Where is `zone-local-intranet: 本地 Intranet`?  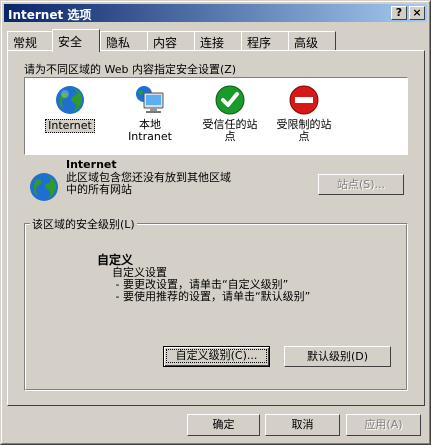
zone-local-intranet: 本地 Intranet is located at coordinates (150, 112).